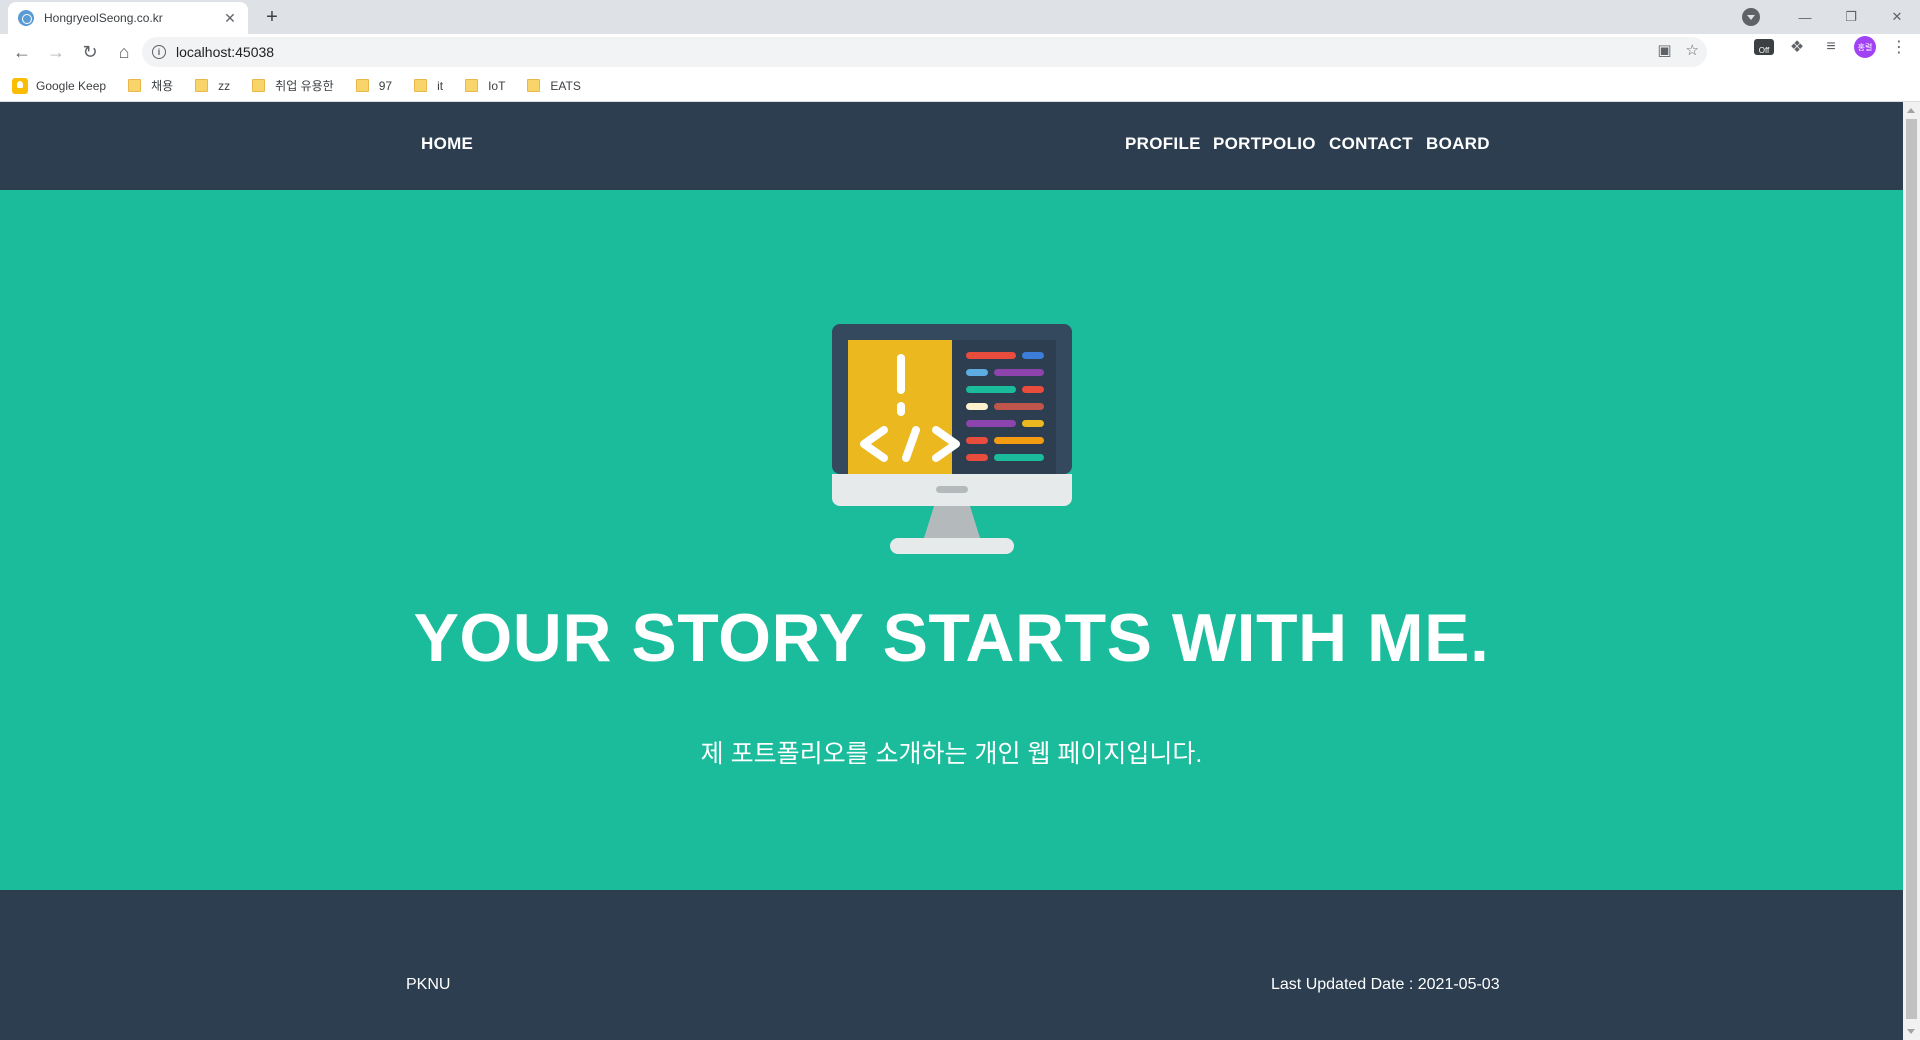  Describe the element at coordinates (1692, 50) in the screenshot. I see `bookmark-star-icon: ☆` at that location.